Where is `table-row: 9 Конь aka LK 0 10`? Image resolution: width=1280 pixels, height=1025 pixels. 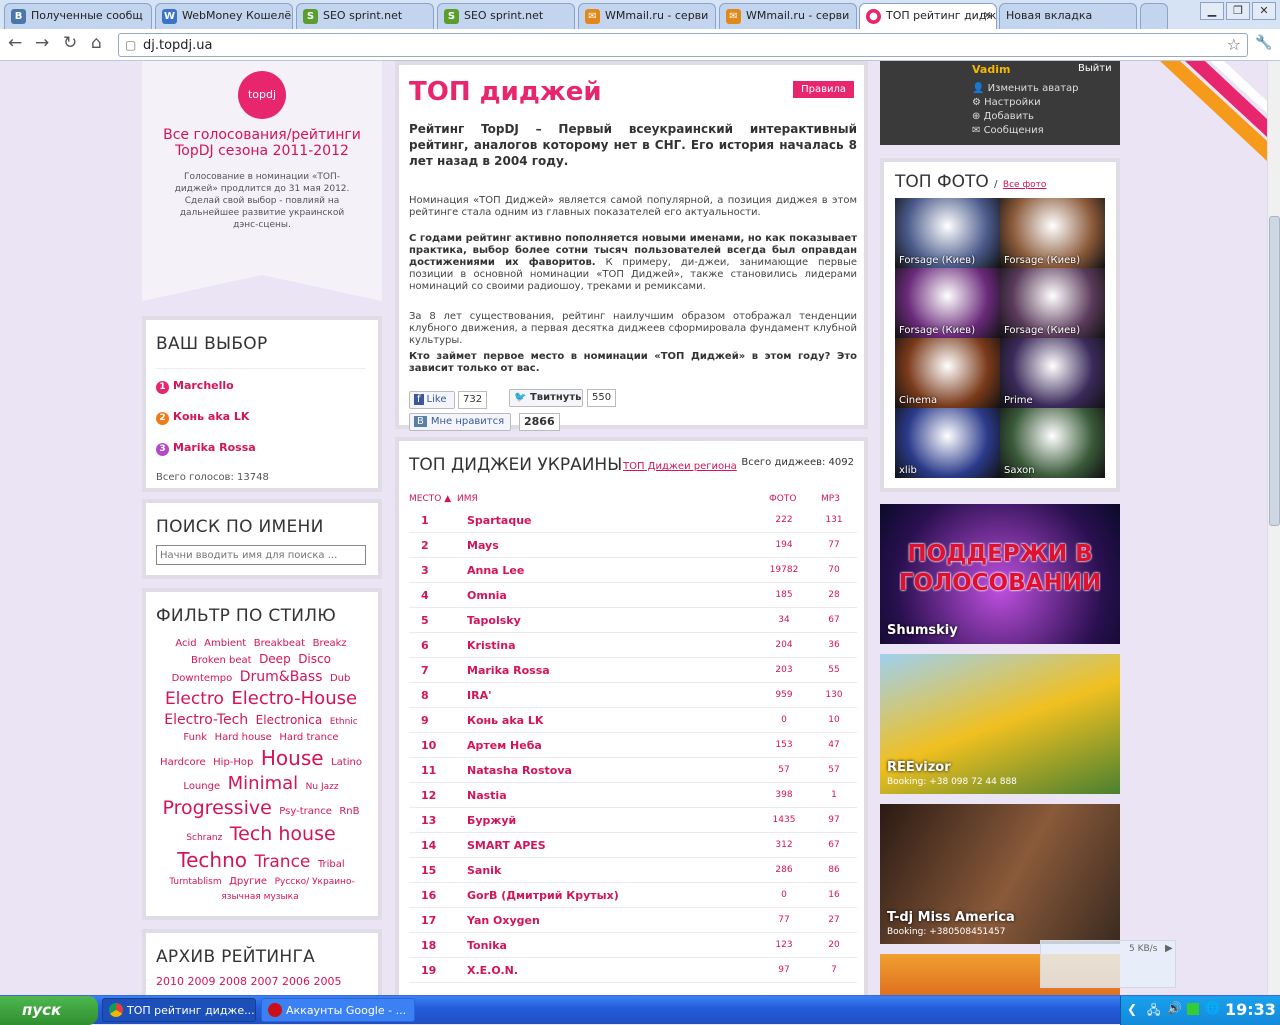
table-row: 9 Конь aka LK 0 10 is located at coordinates (633, 720).